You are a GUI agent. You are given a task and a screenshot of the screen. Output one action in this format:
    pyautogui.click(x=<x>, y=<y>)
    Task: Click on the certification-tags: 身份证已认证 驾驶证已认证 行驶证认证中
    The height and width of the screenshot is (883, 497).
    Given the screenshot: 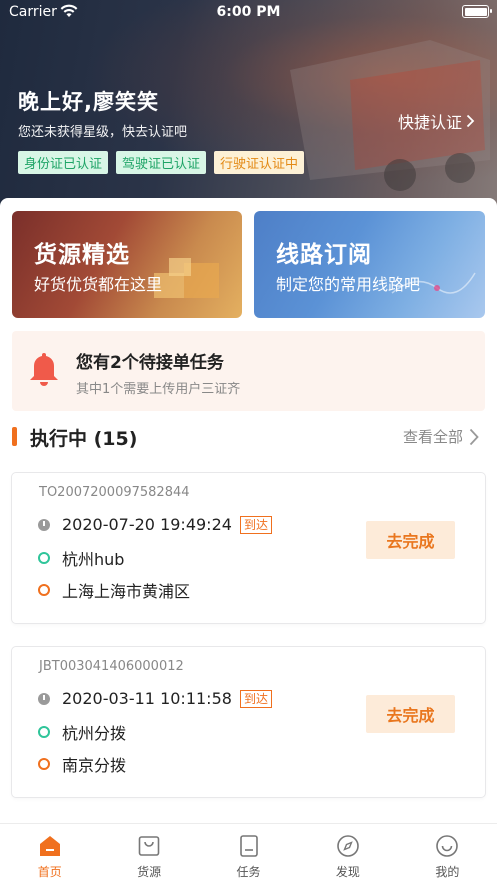 What is the action you would take?
    pyautogui.click(x=161, y=162)
    